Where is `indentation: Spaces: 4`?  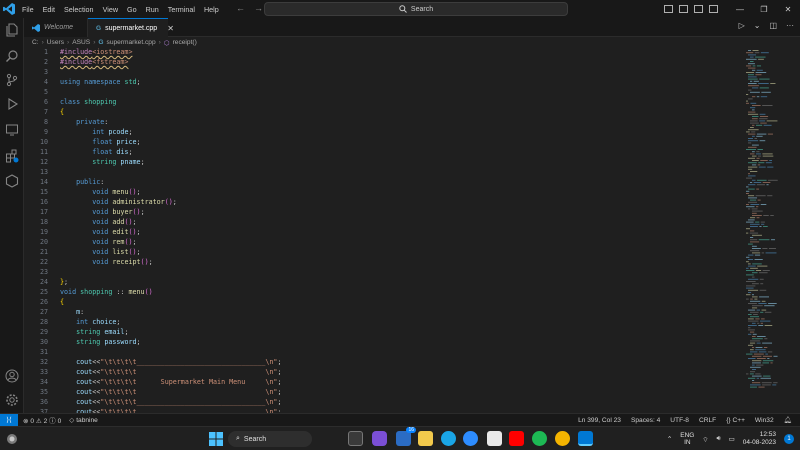
indentation: Spaces: 4 is located at coordinates (645, 420).